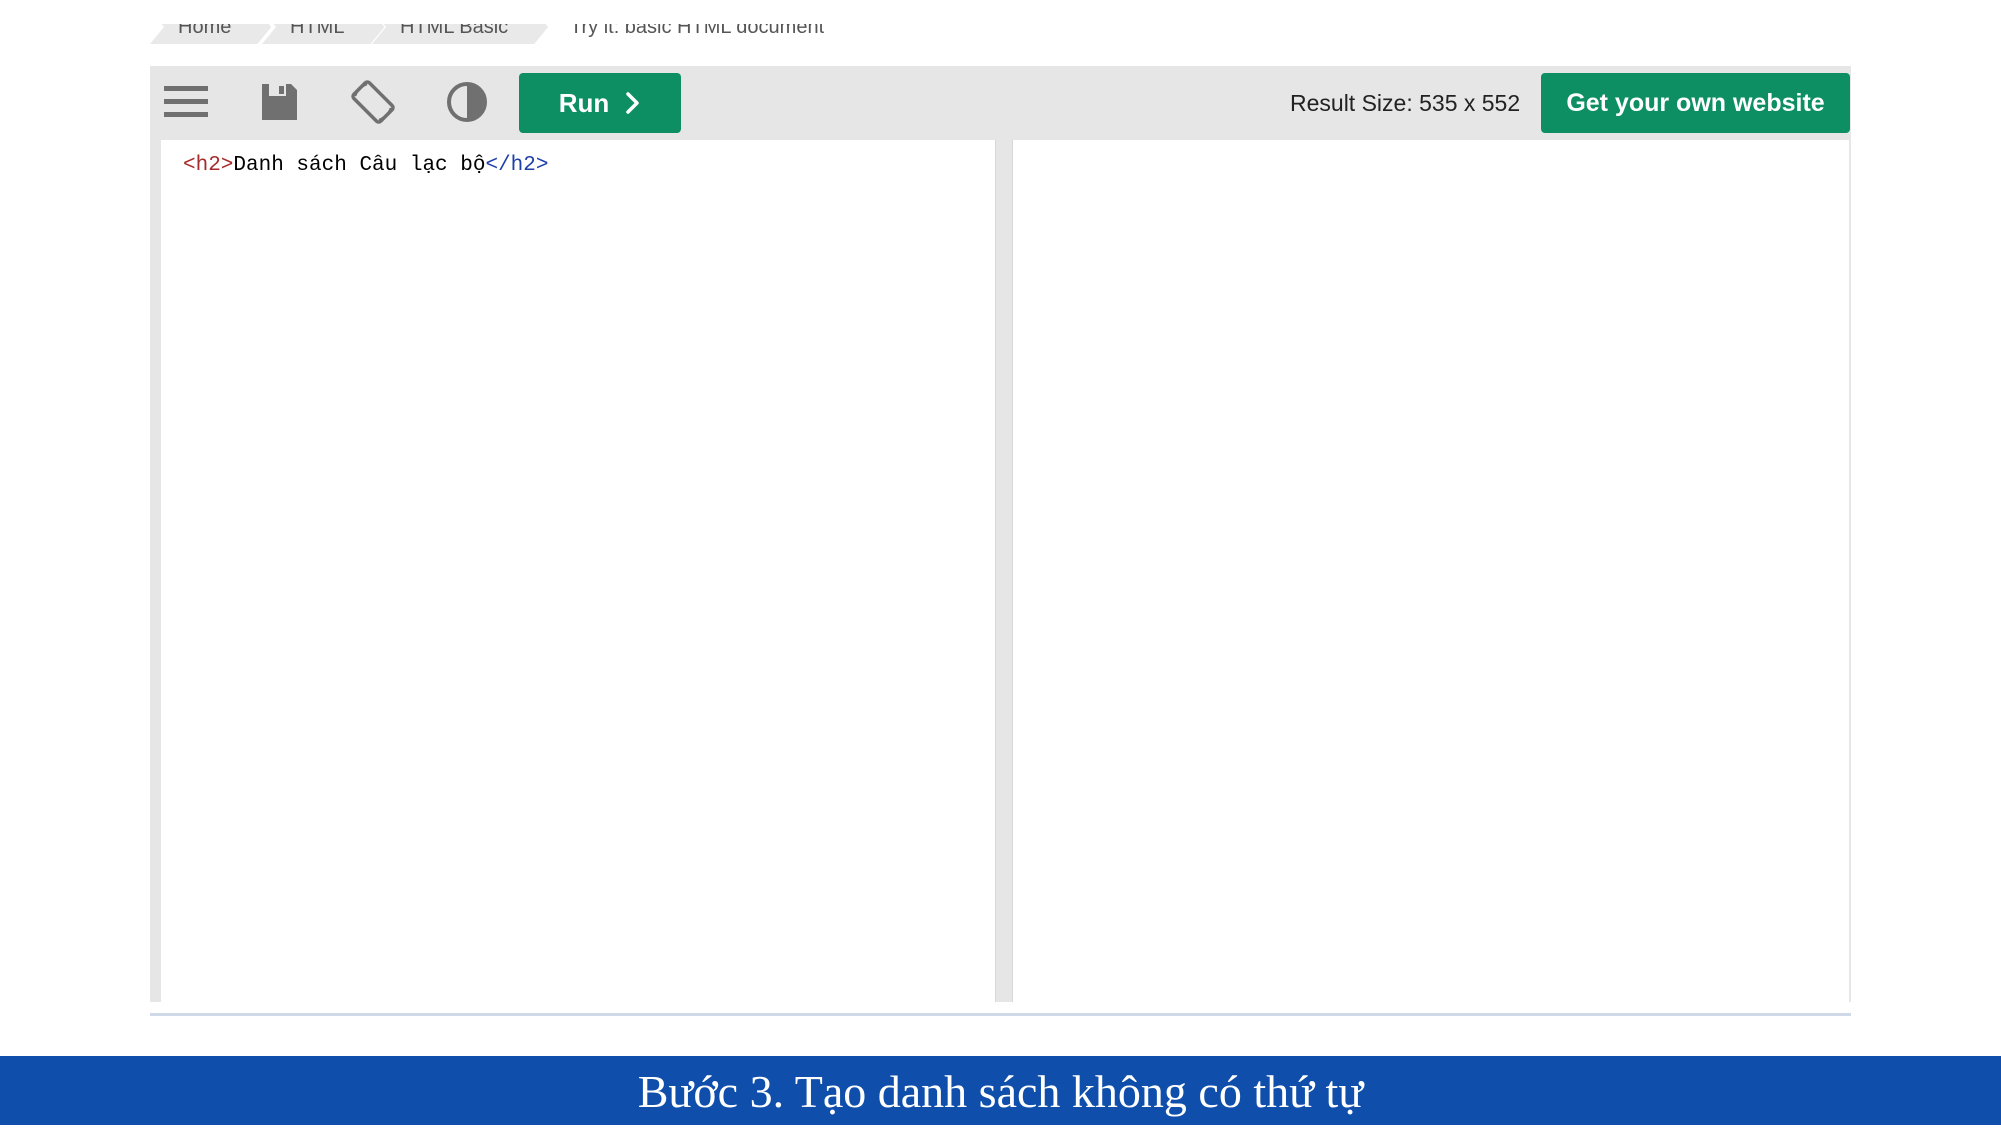 The image size is (2001, 1128). Describe the element at coordinates (323, 34) in the screenshot. I see `breadcrumb-item-html: HTML` at that location.